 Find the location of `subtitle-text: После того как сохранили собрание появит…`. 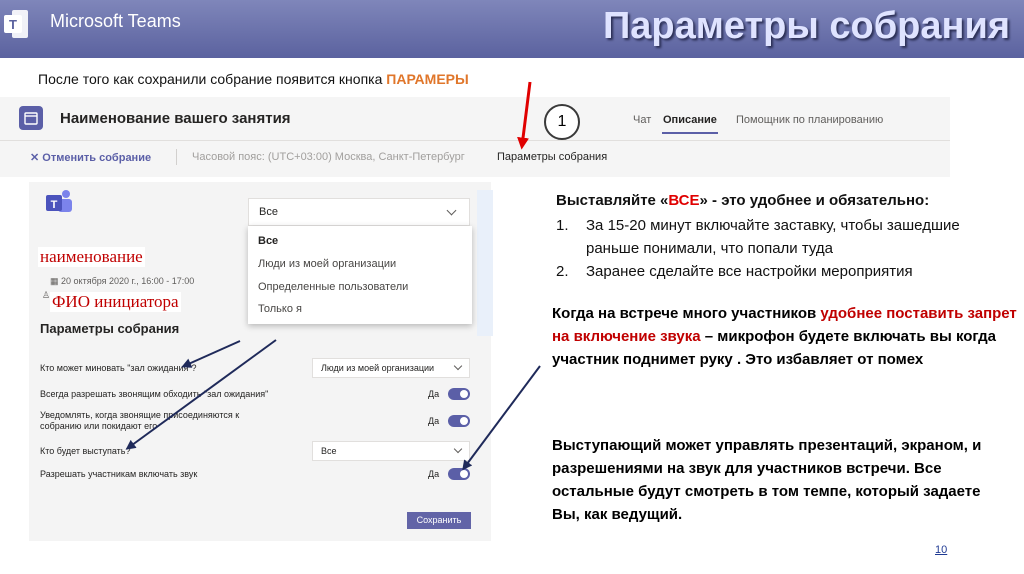

subtitle-text: После того как сохранили собрание появит… is located at coordinates (212, 79).